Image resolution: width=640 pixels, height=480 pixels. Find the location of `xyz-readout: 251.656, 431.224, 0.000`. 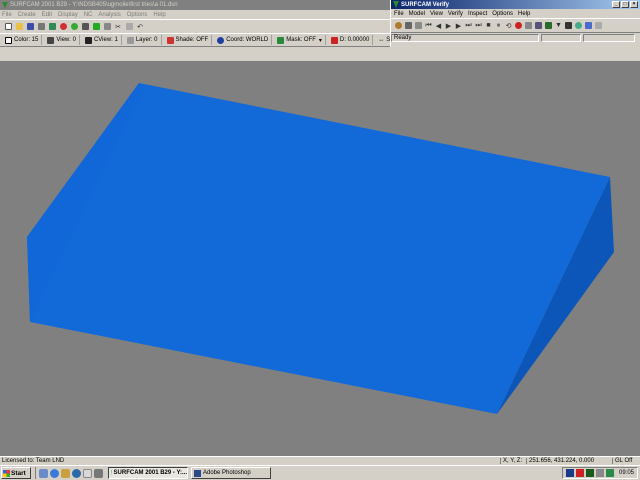

xyz-readout: 251.656, 431.224, 0.000 is located at coordinates (569, 461).